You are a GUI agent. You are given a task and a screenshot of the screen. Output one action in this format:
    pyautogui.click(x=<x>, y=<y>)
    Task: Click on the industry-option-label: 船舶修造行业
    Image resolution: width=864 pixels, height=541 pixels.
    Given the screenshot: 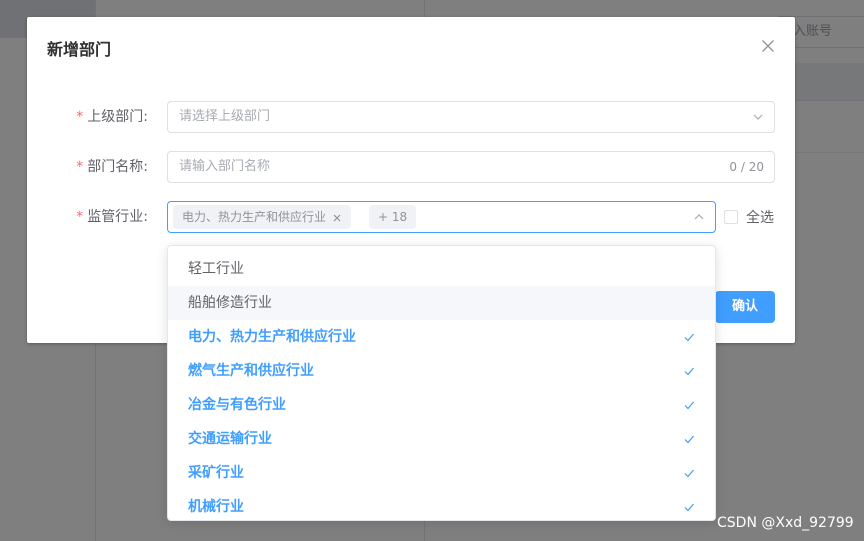 What is the action you would take?
    pyautogui.click(x=230, y=303)
    